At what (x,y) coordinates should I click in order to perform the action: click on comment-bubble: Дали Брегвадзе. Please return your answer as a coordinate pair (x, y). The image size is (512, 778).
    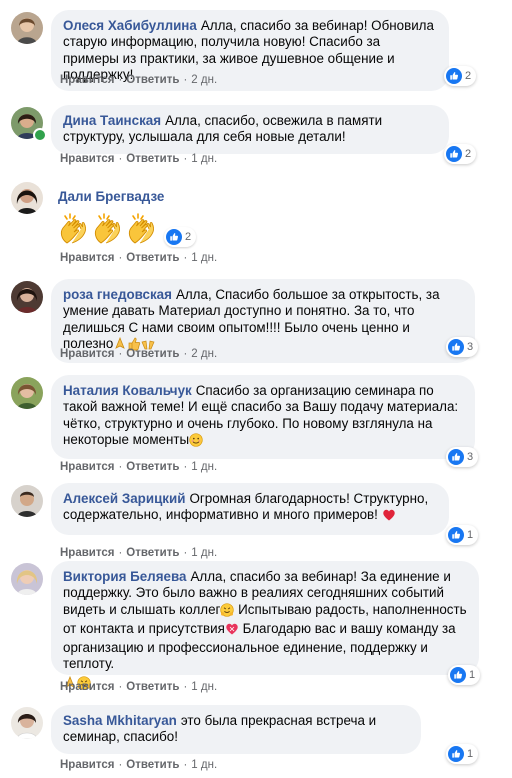
    Looking at the image, I should click on (113, 197).